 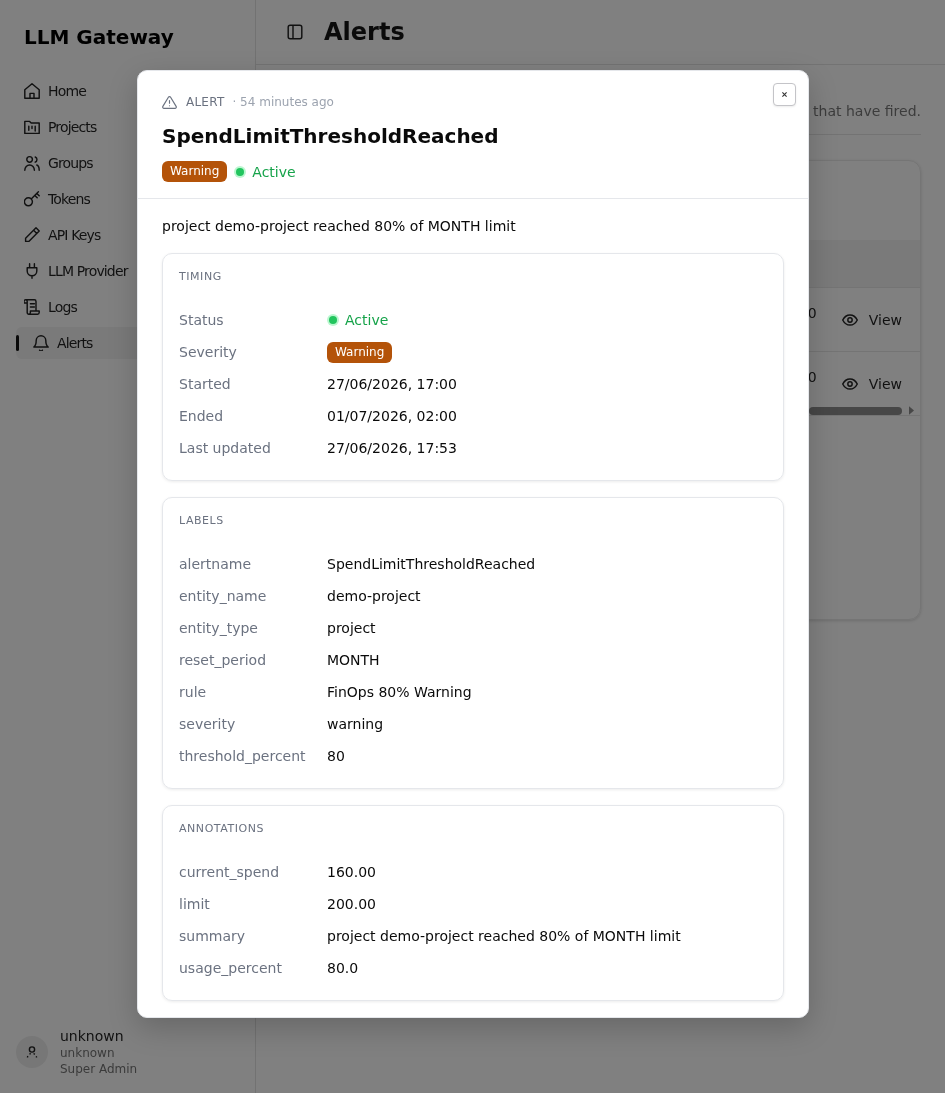 I want to click on field-label: usage_percent, so click(x=231, y=968).